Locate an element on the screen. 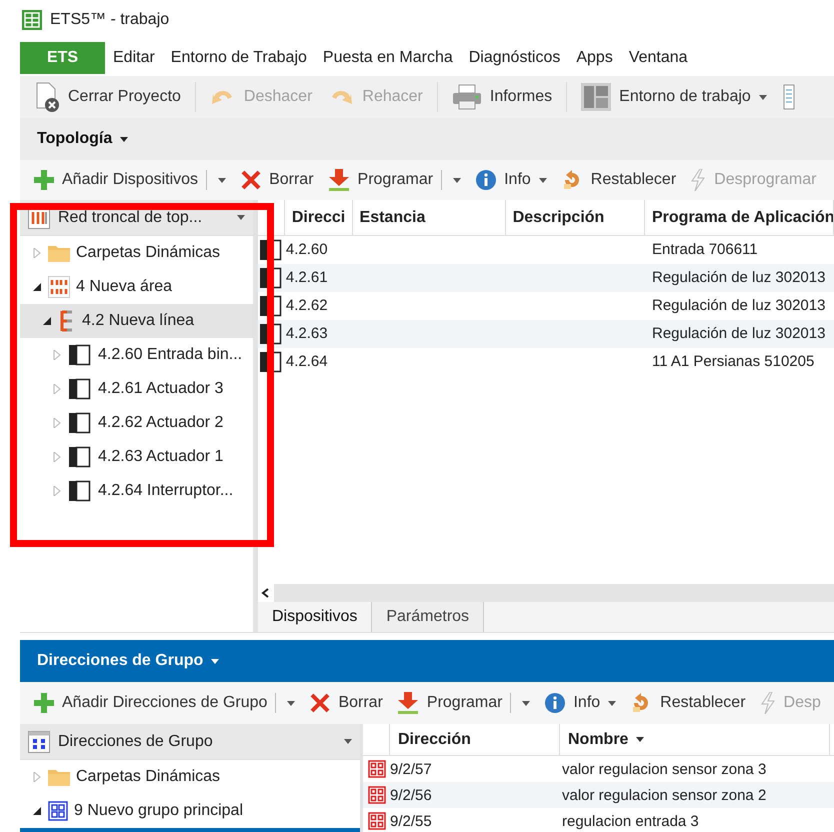  table-cell: regulacion entrada 3 is located at coordinates (630, 821).